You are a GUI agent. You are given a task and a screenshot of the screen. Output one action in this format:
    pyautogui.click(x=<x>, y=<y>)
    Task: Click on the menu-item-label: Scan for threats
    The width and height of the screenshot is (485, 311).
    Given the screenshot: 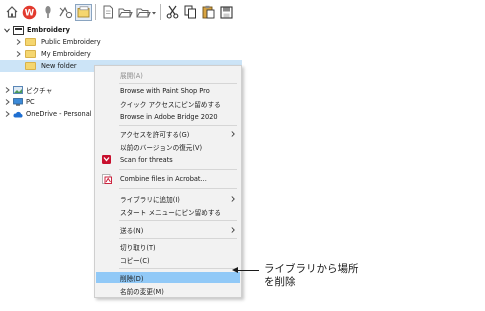 What is the action you would take?
    pyautogui.click(x=146, y=159)
    